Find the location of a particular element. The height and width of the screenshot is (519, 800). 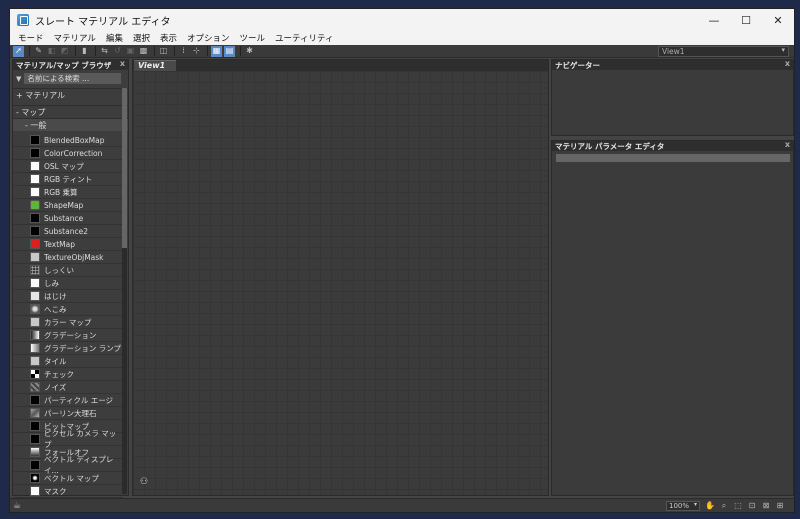

zoom-region-icon: ⬚ is located at coordinates (738, 505).